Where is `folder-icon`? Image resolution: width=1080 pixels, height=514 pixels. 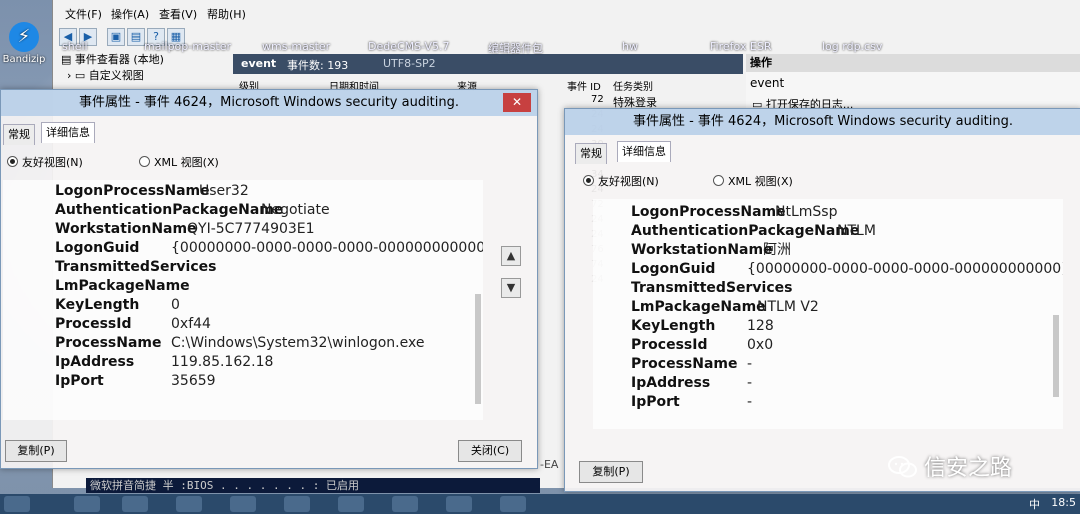
folder-icon is located at coordinates (135, 504).